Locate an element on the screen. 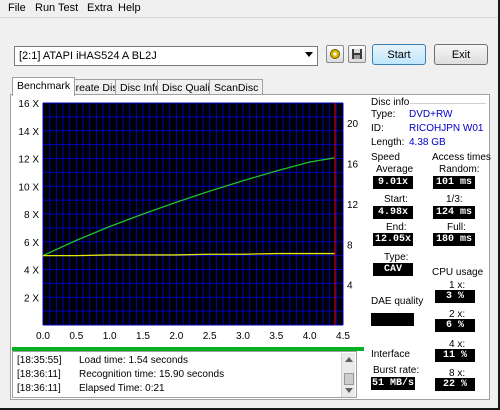  y-tick-label: 10 X is located at coordinates (28, 187).